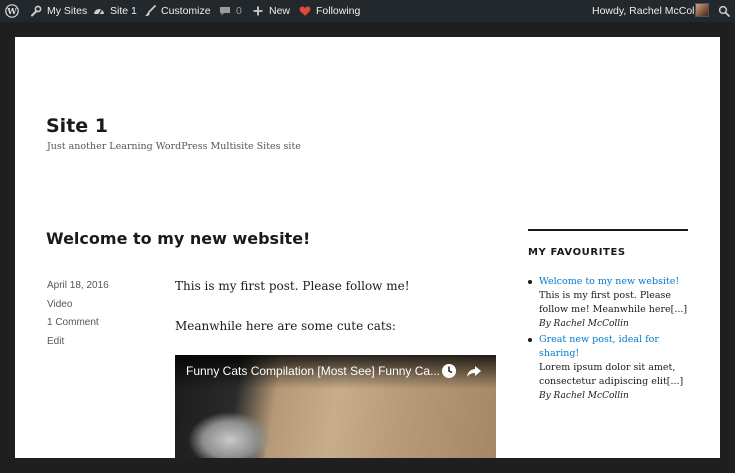 The width and height of the screenshot is (735, 473). Describe the element at coordinates (292, 286) in the screenshot. I see `post-paragraph: This is my first post. Please follow me!` at that location.